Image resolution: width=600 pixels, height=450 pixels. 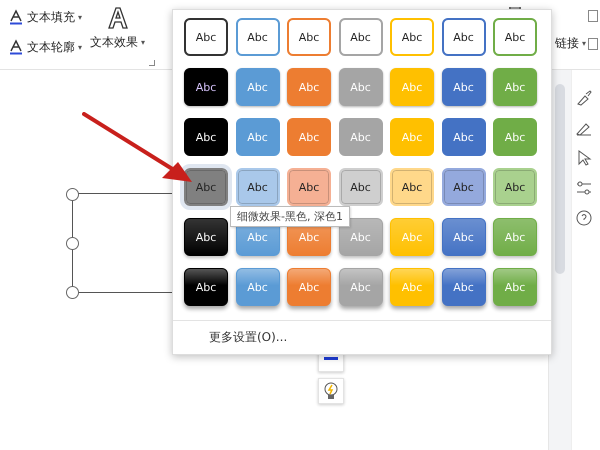 What do you see at coordinates (45, 47) in the screenshot?
I see `ribbon-button: 文本轮廓 ▾` at bounding box center [45, 47].